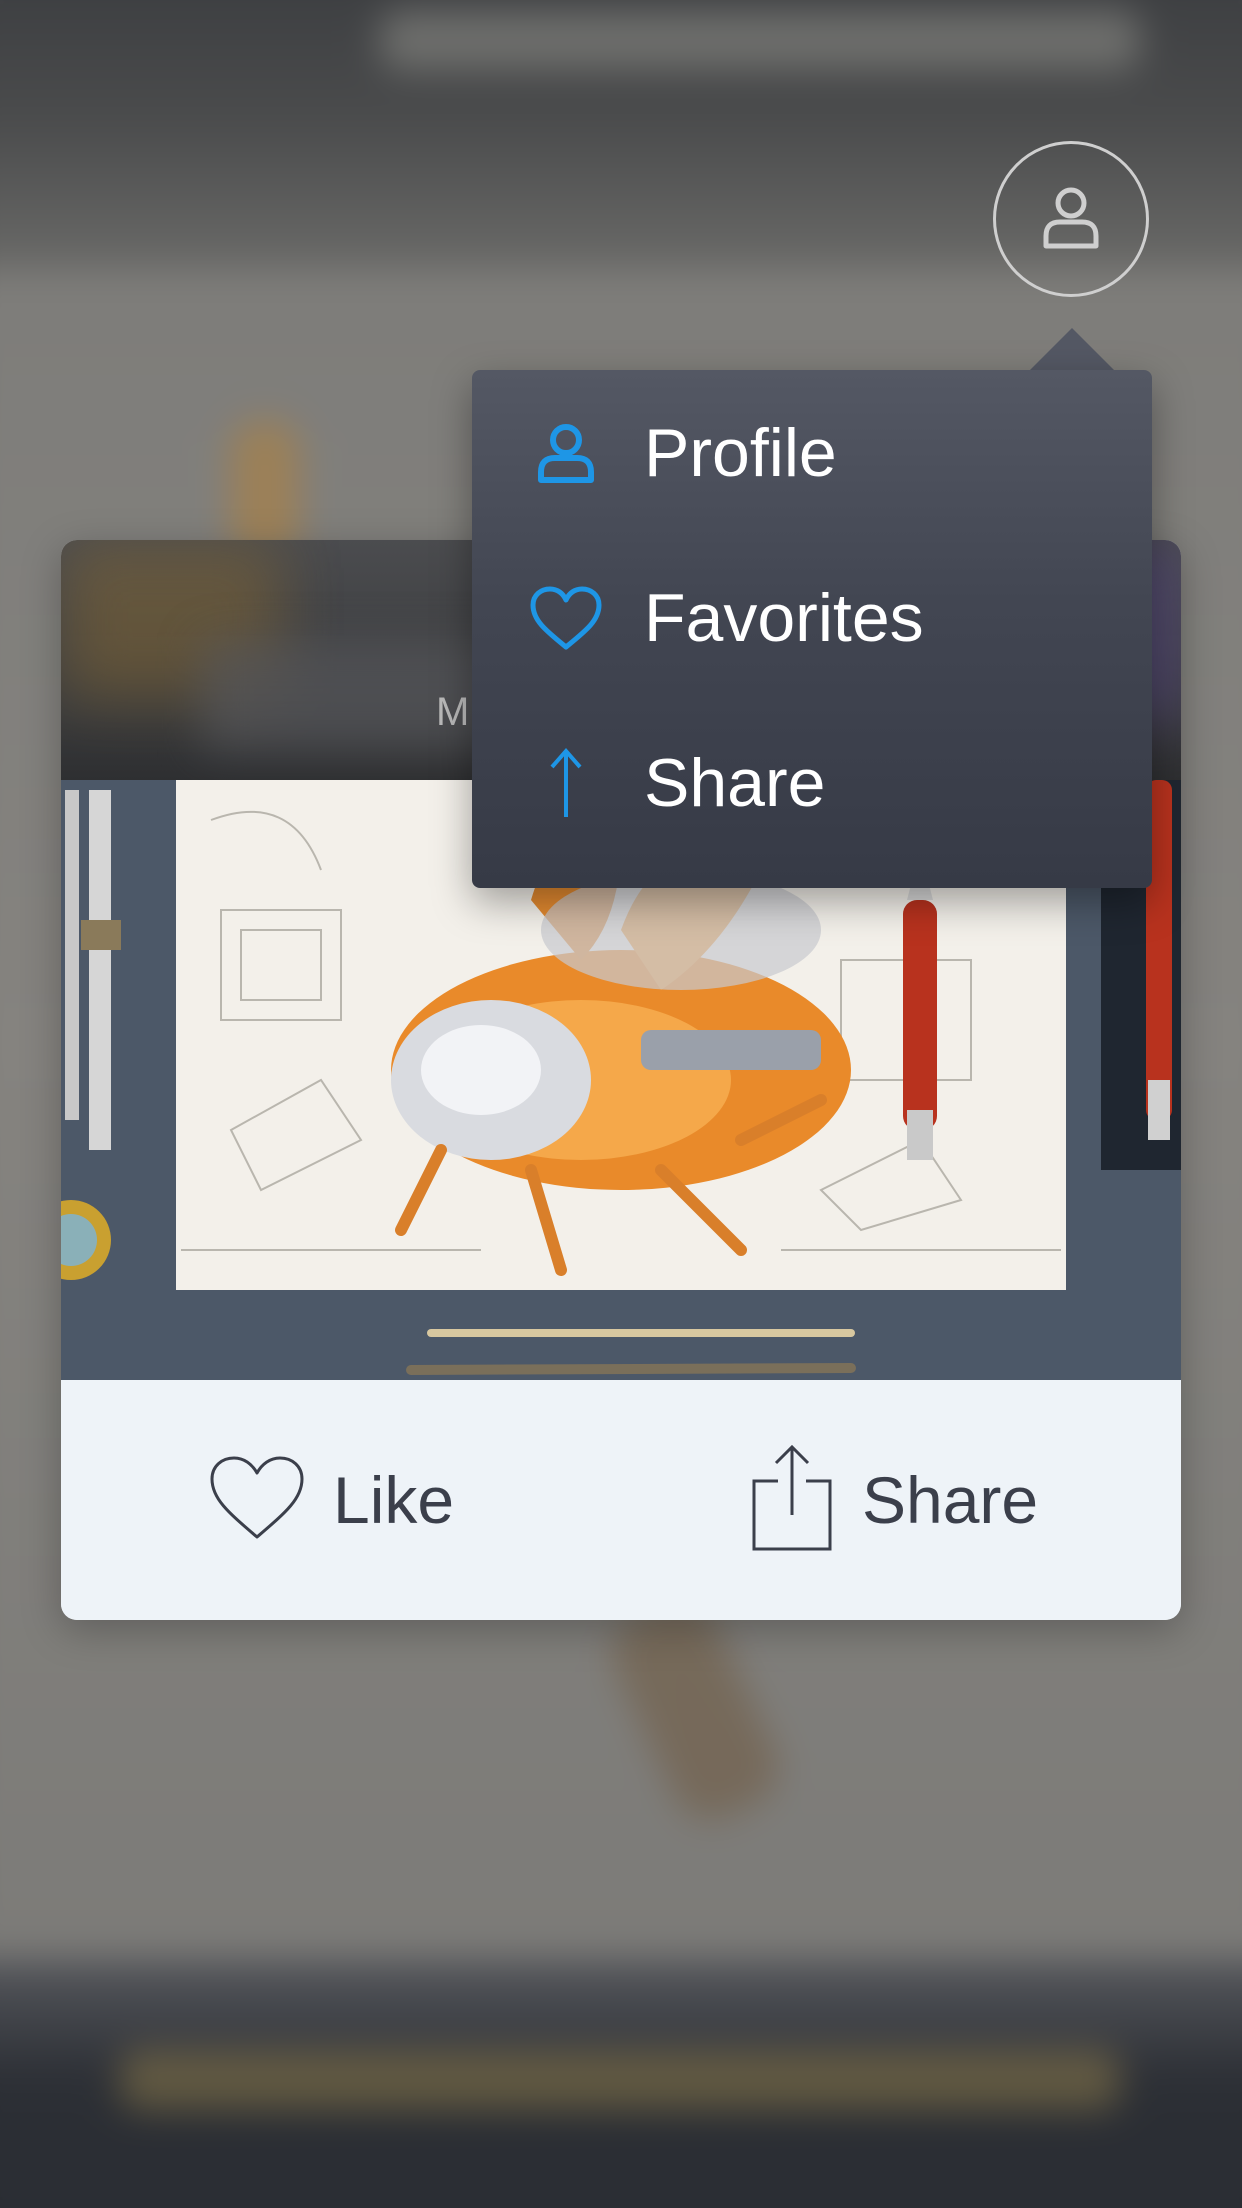 Image resolution: width=1242 pixels, height=2208 pixels. I want to click on share-label: Share, so click(950, 1500).